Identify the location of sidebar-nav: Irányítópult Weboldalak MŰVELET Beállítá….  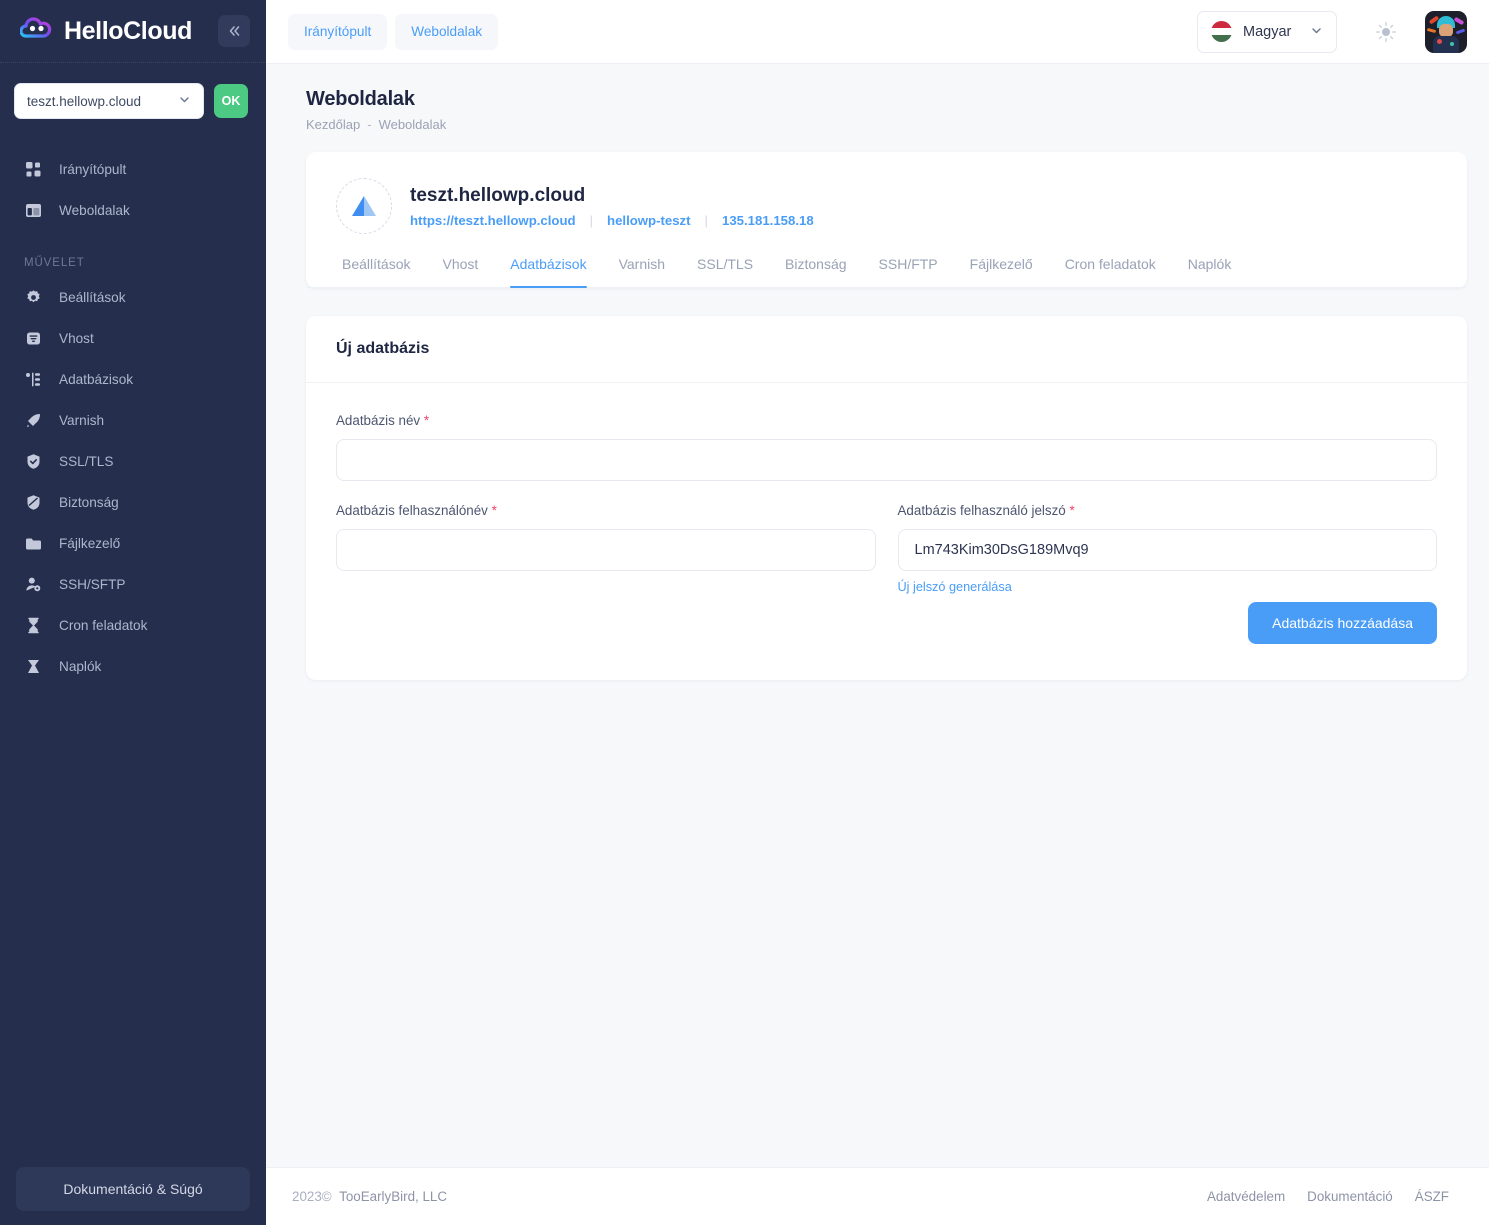
(133, 405).